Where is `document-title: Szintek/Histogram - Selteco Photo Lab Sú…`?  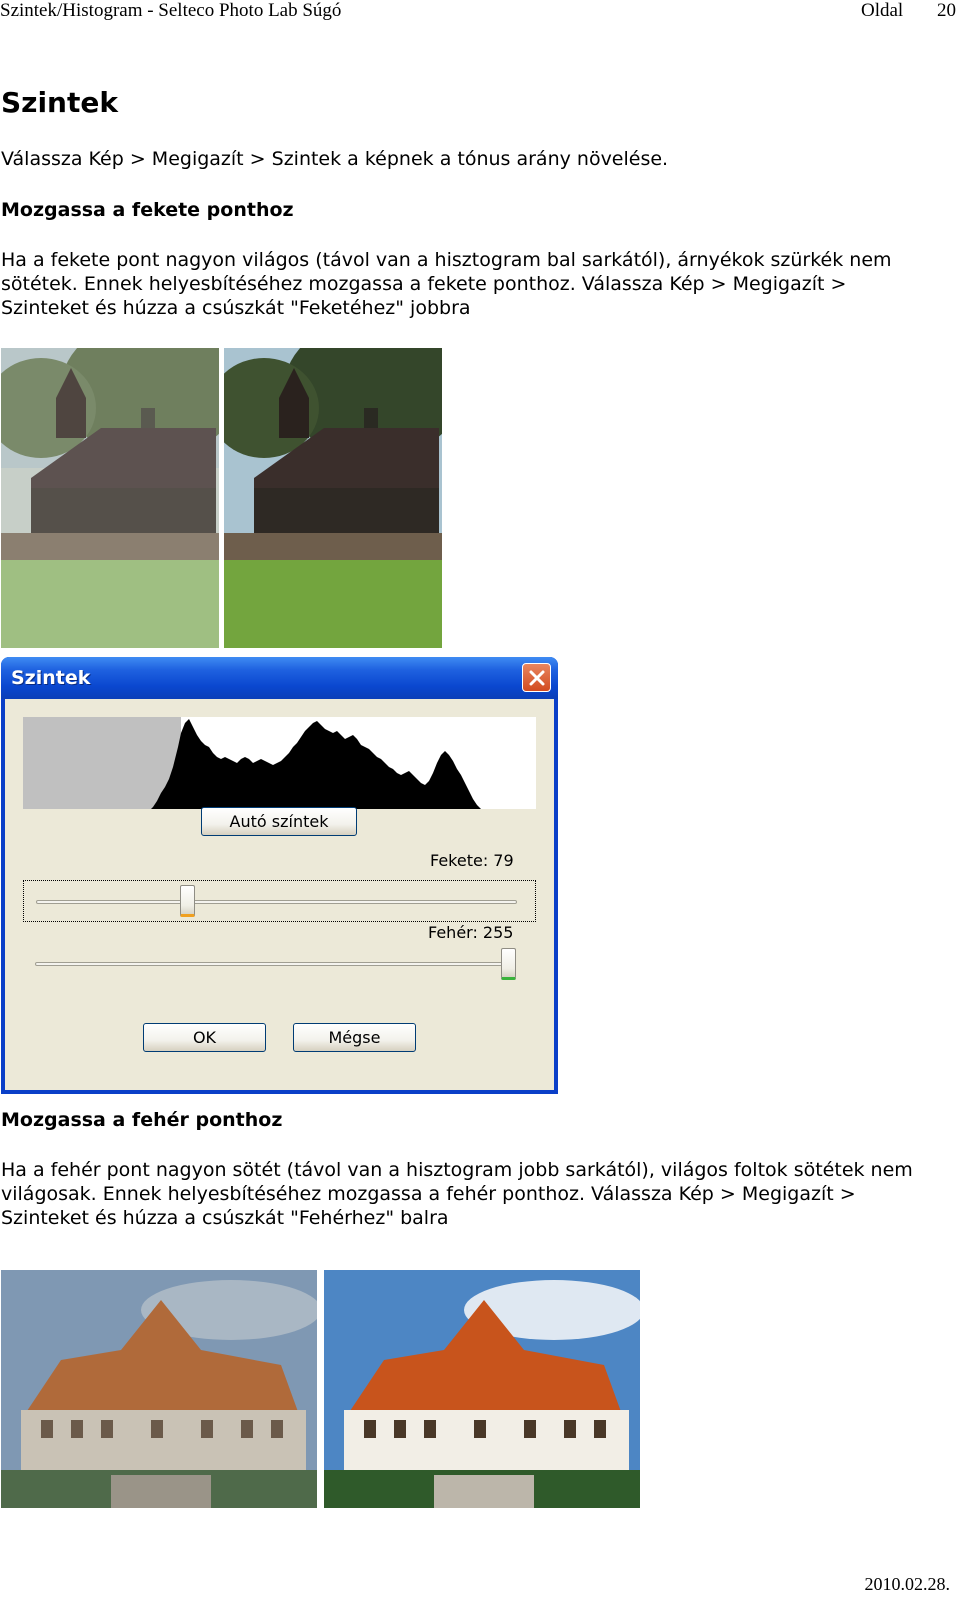
document-title: Szintek/Histogram - Selteco Photo Lab Sú… is located at coordinates (171, 10).